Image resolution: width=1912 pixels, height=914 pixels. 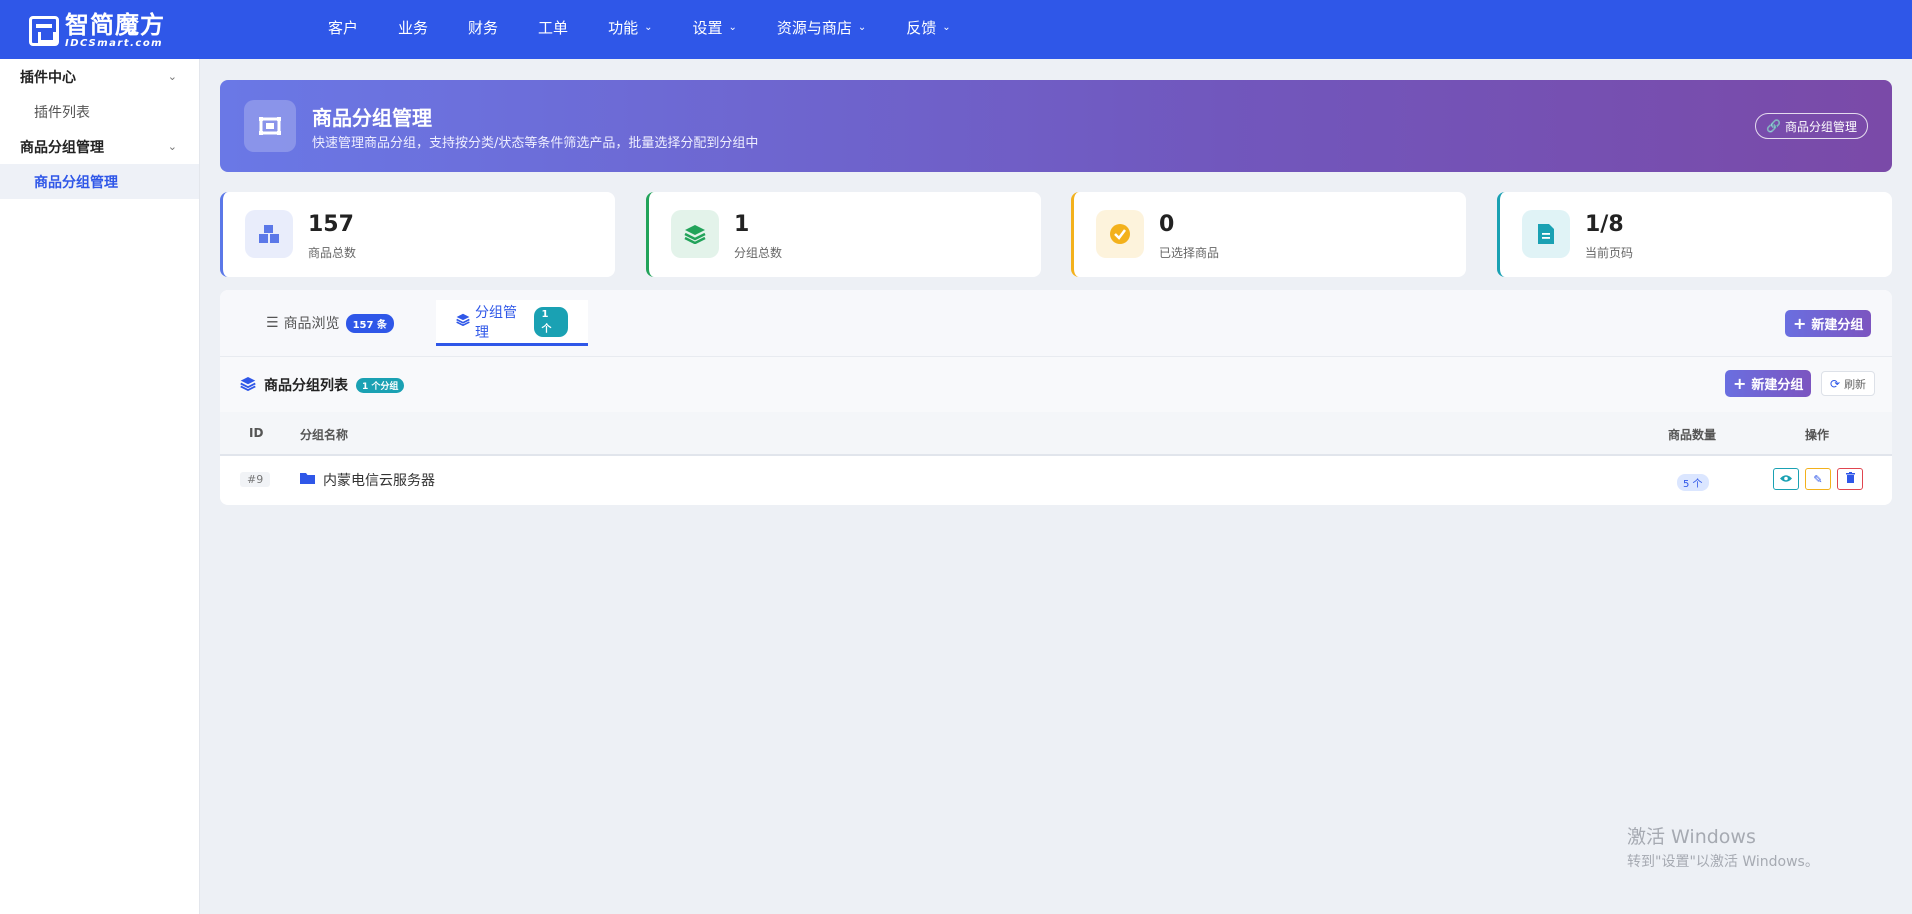 I want to click on button-label: 刷新, so click(x=1855, y=384).